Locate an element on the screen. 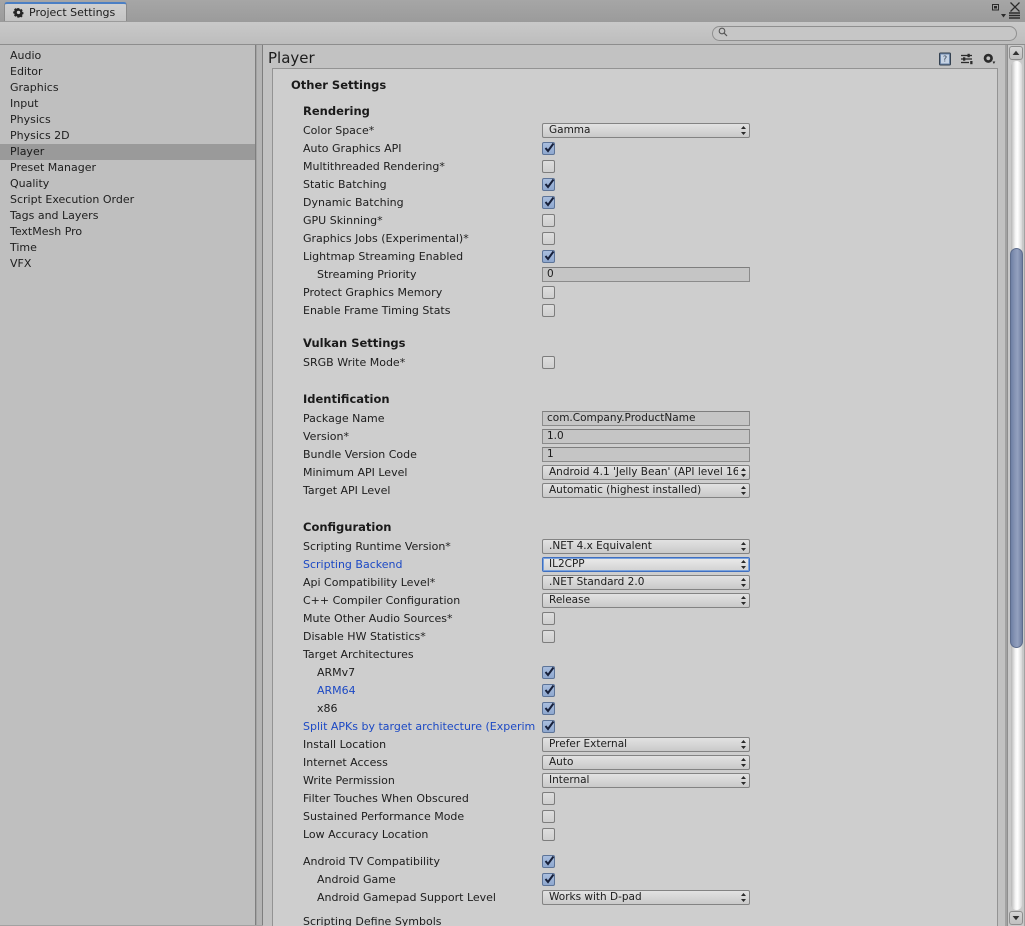 Image resolution: width=1025 pixels, height=926 pixels. srgb-write-mode-checkbox is located at coordinates (548, 362).